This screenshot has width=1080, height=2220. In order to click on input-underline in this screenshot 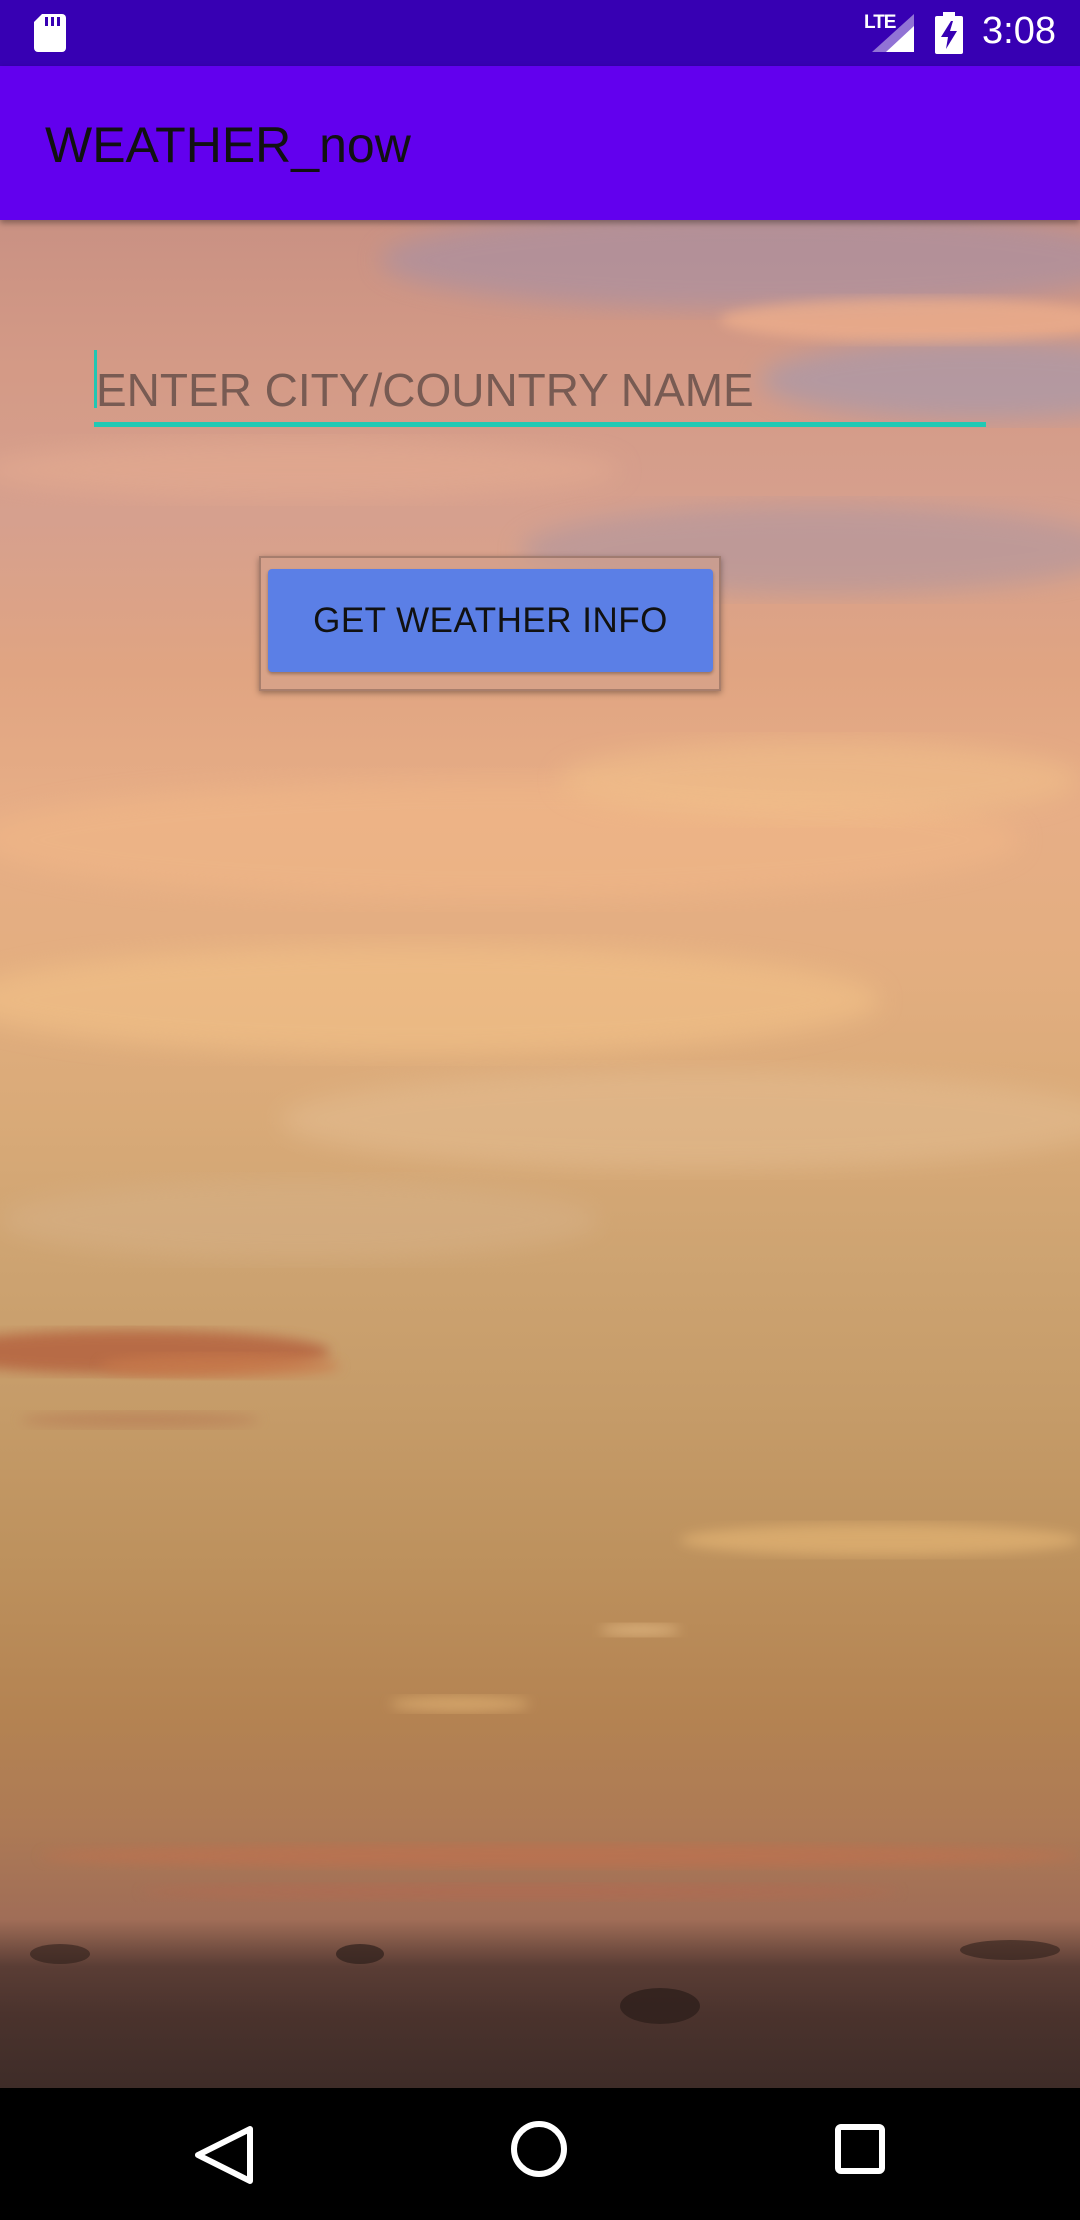, I will do `click(540, 424)`.